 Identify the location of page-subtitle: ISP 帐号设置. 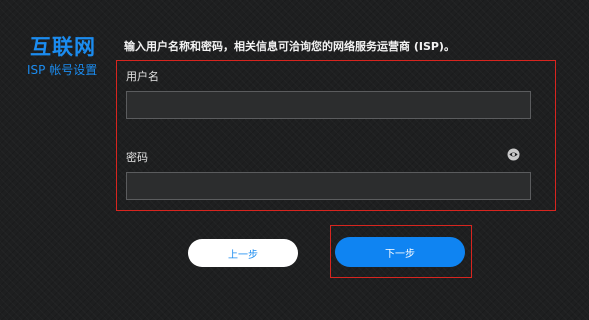
(62, 70).